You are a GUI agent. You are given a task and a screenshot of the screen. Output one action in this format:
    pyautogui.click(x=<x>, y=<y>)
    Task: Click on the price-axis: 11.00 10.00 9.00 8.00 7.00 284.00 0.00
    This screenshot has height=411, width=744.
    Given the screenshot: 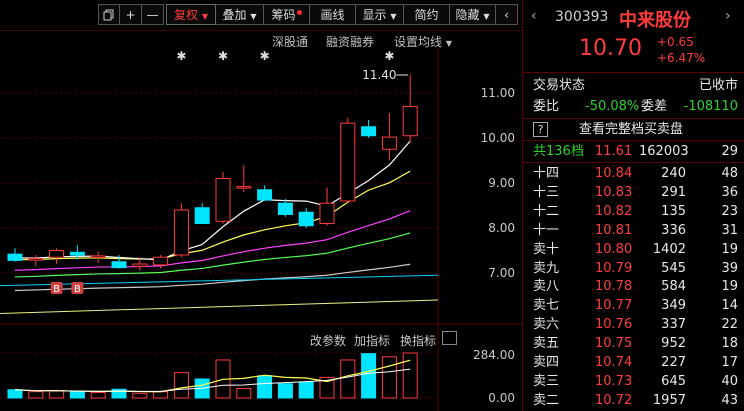 What is the action you would take?
    pyautogui.click(x=494, y=245)
    